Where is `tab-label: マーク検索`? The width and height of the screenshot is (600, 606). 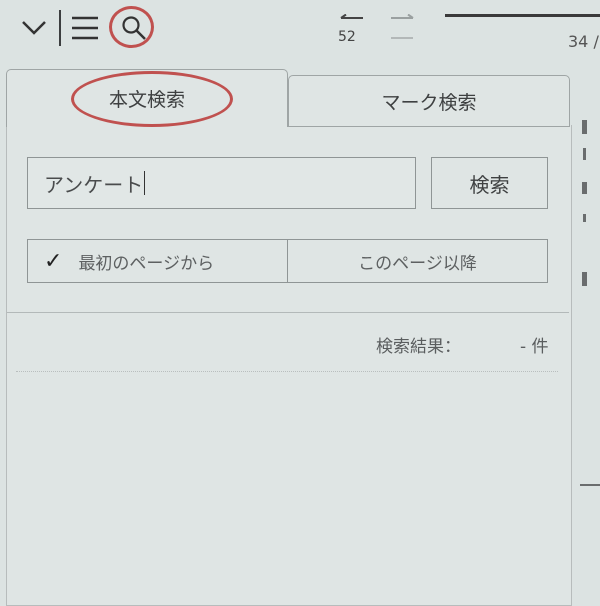 tab-label: マーク検索 is located at coordinates (429, 102).